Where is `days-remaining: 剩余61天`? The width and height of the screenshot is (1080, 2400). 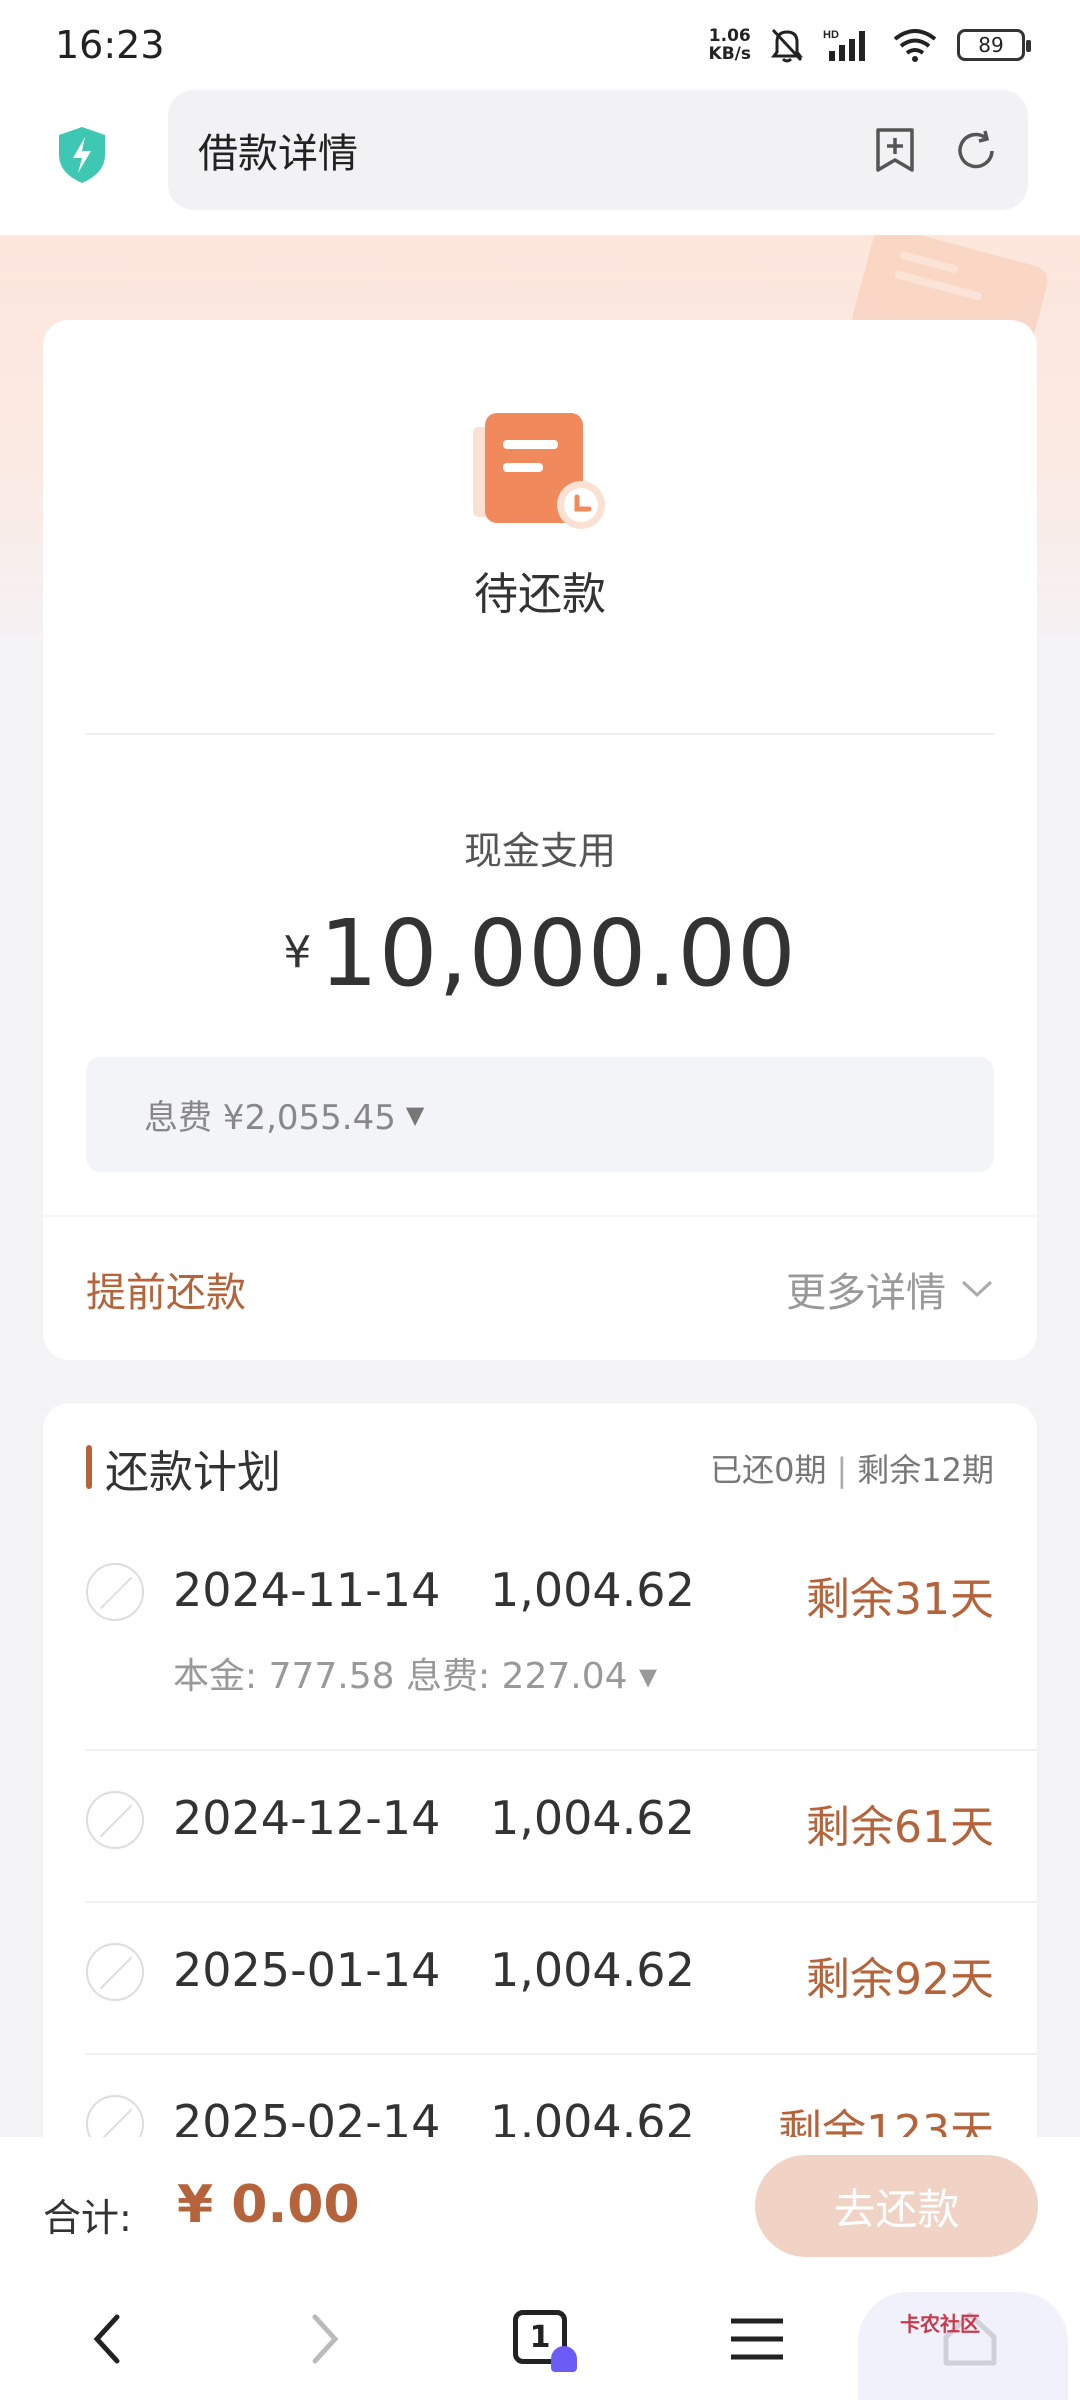
days-remaining: 剩余61天 is located at coordinates (900, 1827).